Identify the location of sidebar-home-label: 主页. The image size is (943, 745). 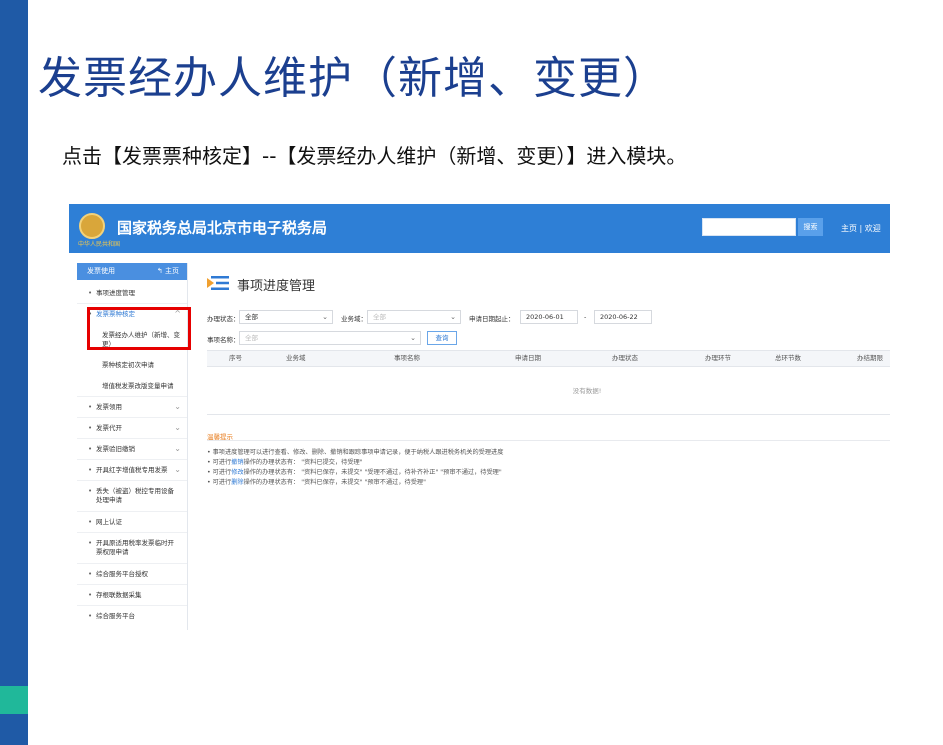
(172, 271).